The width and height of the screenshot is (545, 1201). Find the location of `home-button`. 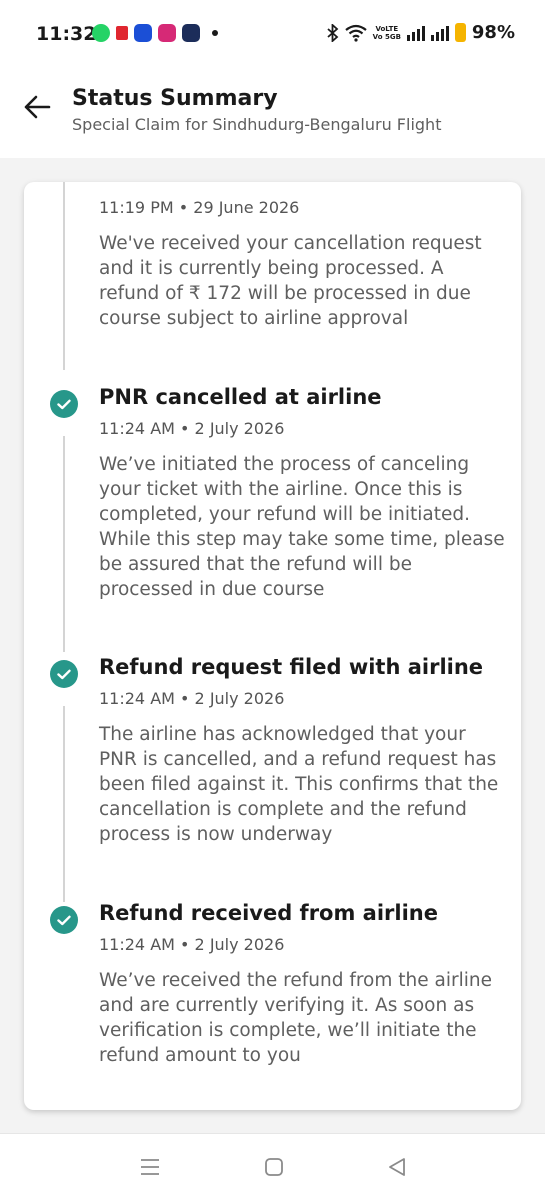

home-button is located at coordinates (274, 1167).